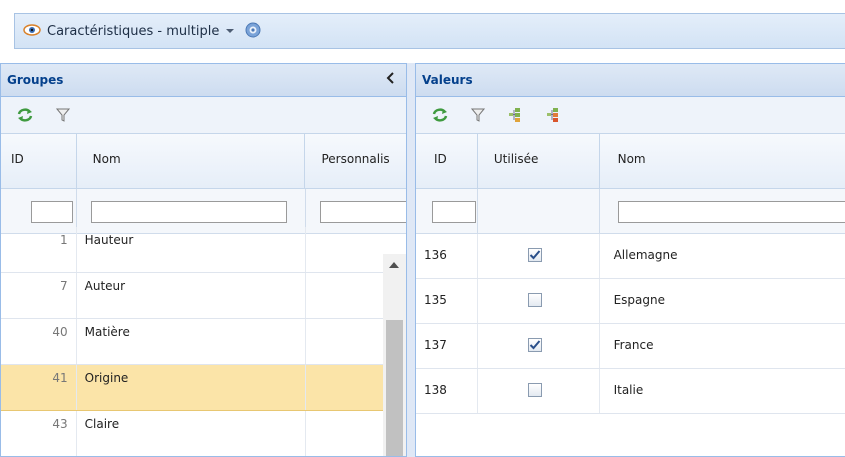 The height and width of the screenshot is (457, 845). I want to click on row-name: Matière, so click(191, 341).